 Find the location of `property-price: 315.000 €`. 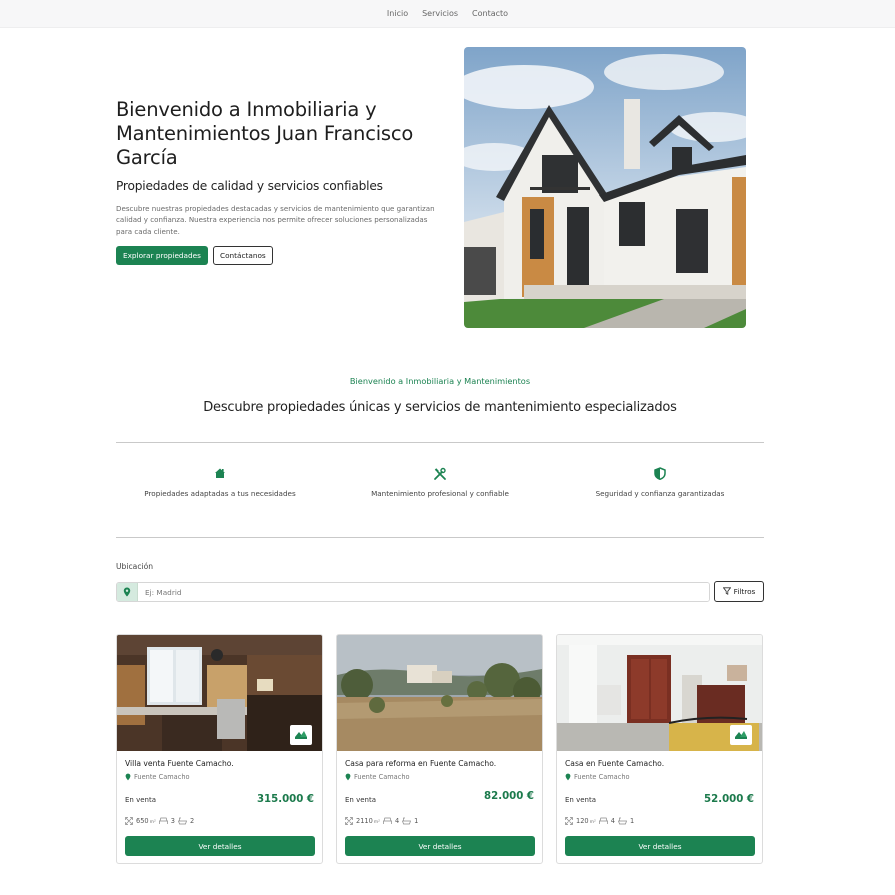

property-price: 315.000 € is located at coordinates (285, 799).